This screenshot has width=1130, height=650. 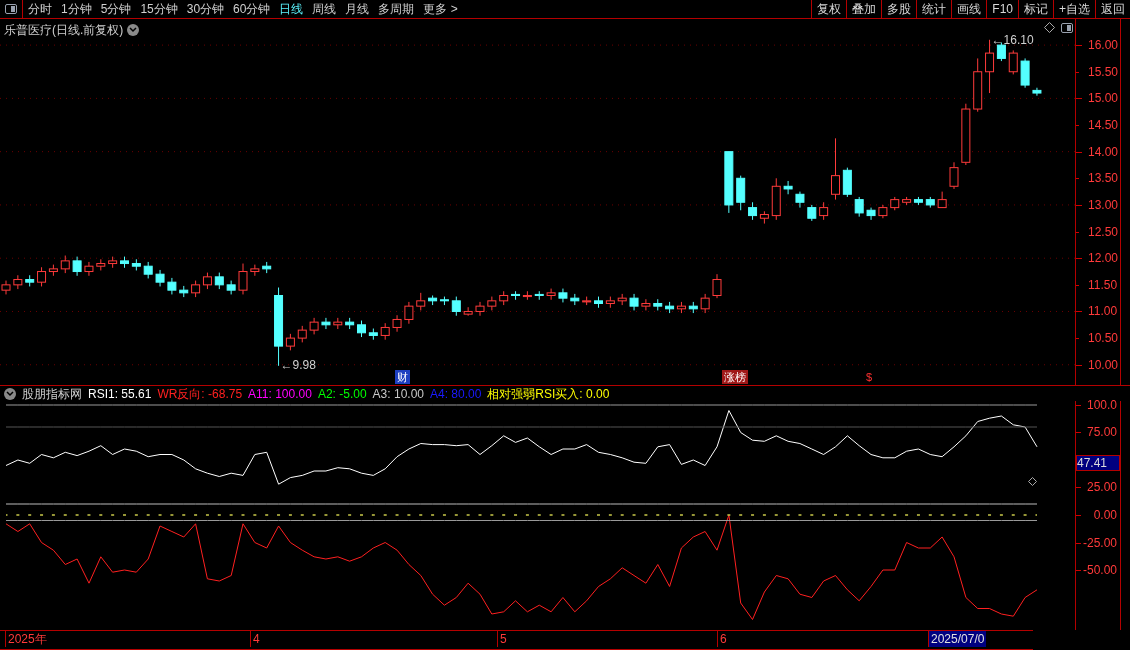 I want to click on period-tab: 更多 >, so click(x=440, y=9).